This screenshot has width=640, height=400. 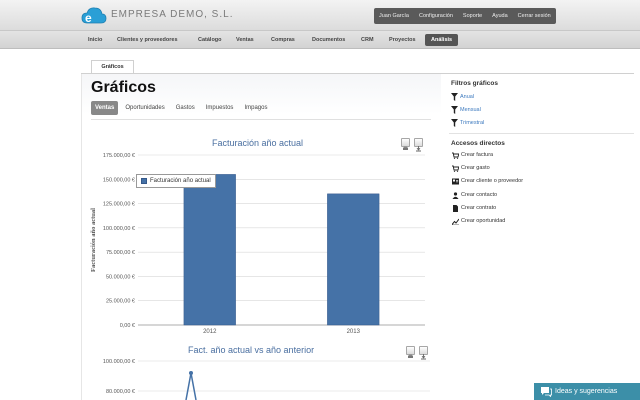 What do you see at coordinates (120, 277) in the screenshot?
I see `y-tick-label: 50.000,00 €` at bounding box center [120, 277].